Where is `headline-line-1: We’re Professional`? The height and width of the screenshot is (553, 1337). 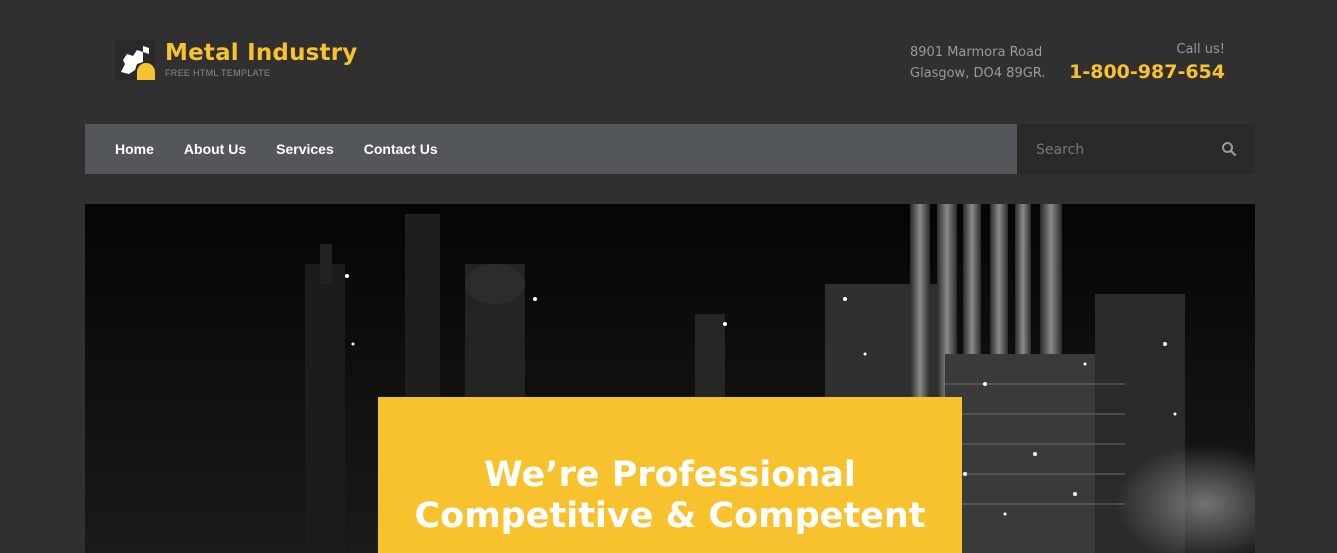 headline-line-1: We’re Professional is located at coordinates (670, 475).